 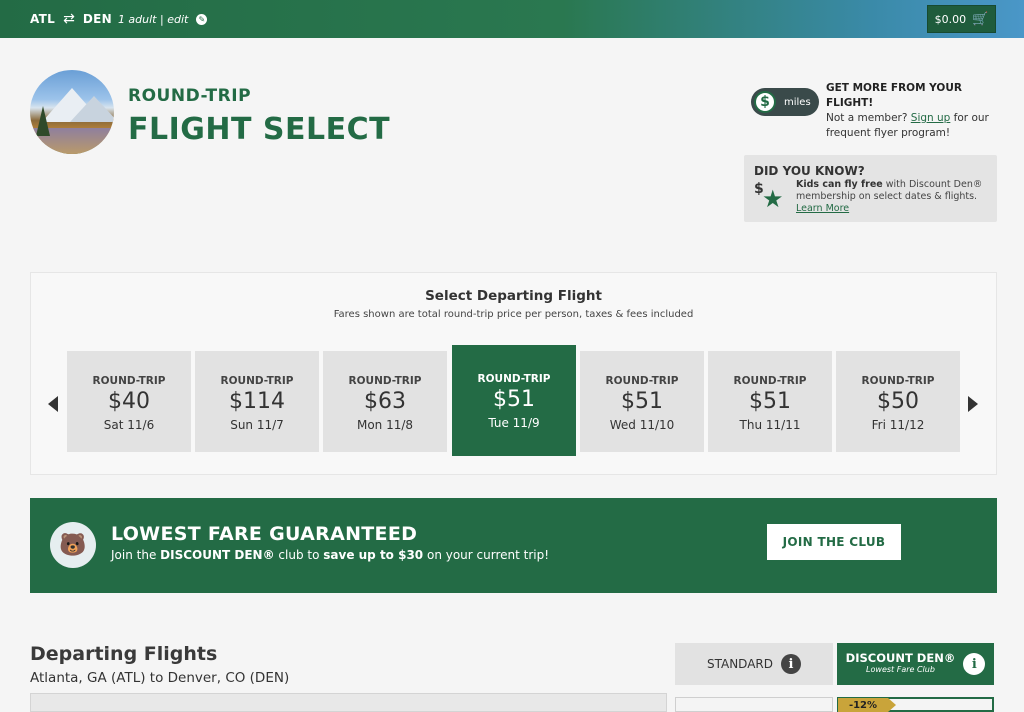 What do you see at coordinates (190, 96) in the screenshot?
I see `page-subtitle: ROUND-TRIP` at bounding box center [190, 96].